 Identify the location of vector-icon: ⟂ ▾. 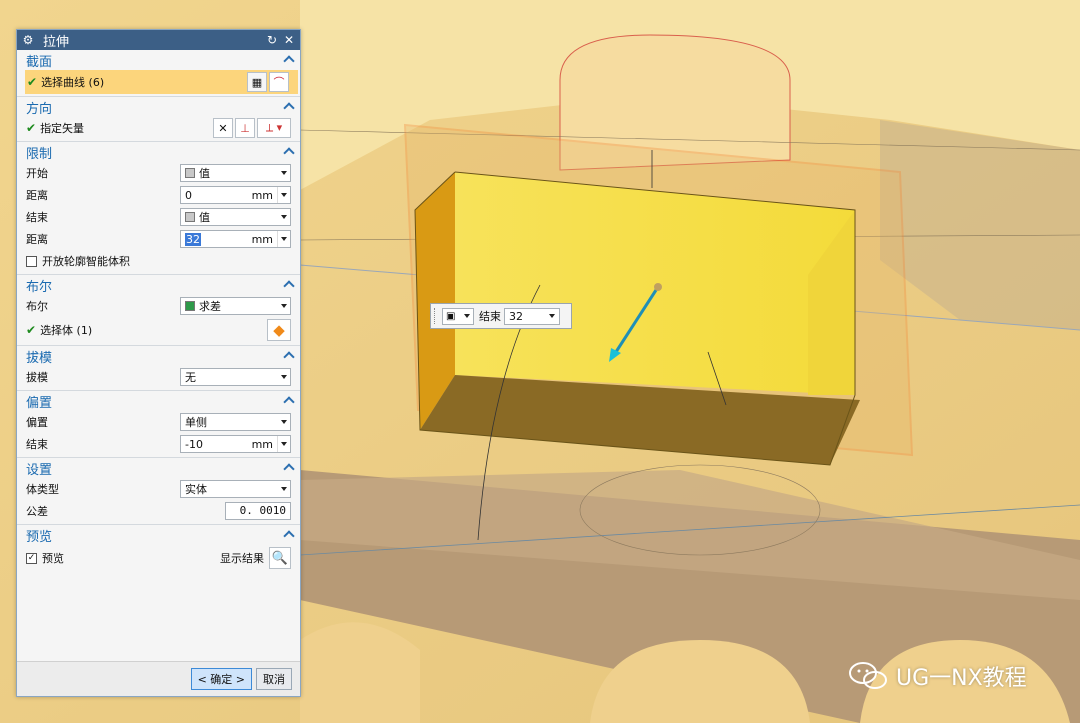
(274, 128).